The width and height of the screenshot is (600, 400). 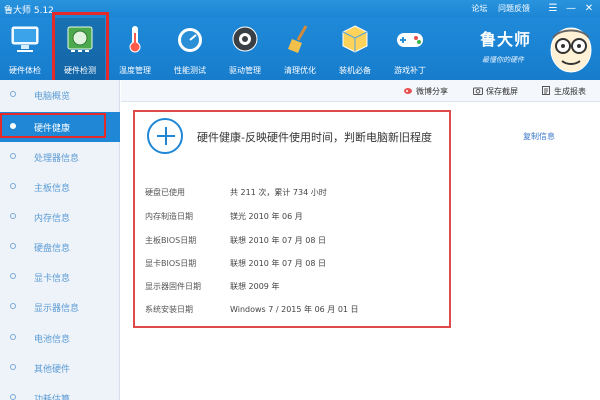 What do you see at coordinates (60, 217) in the screenshot?
I see `sidebar-item-memory: 内存信息` at bounding box center [60, 217].